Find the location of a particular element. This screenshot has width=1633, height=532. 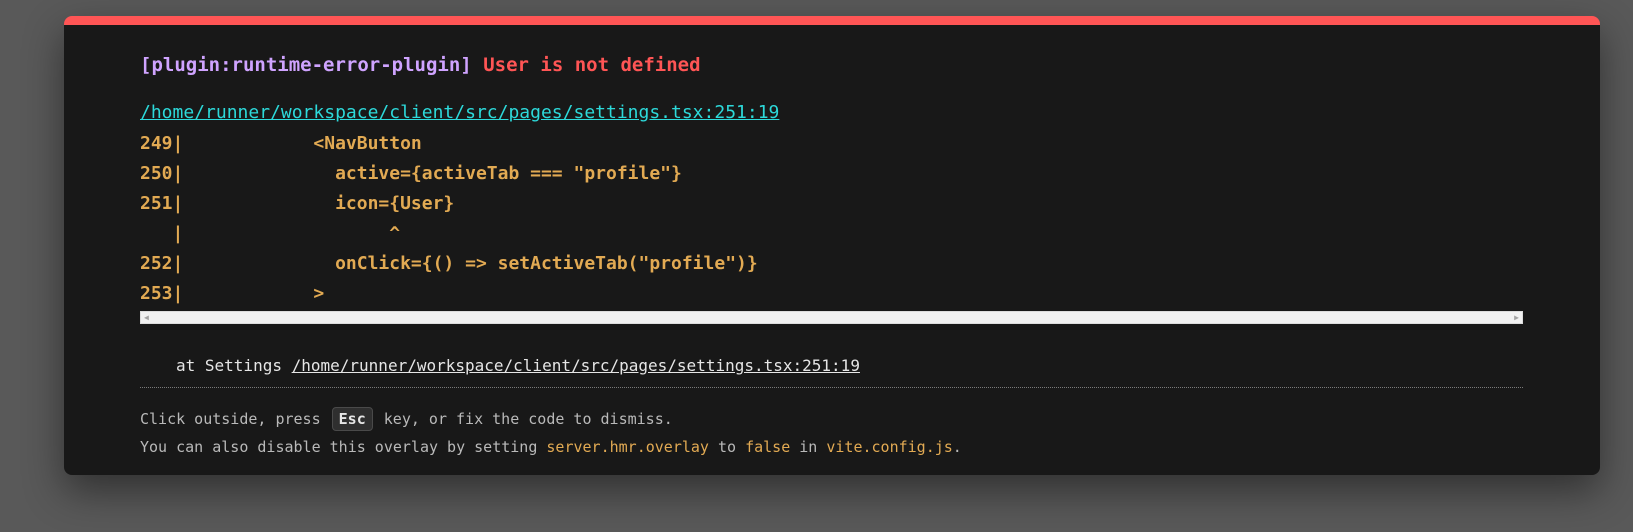

stack-prefix: at Settings is located at coordinates (229, 365).